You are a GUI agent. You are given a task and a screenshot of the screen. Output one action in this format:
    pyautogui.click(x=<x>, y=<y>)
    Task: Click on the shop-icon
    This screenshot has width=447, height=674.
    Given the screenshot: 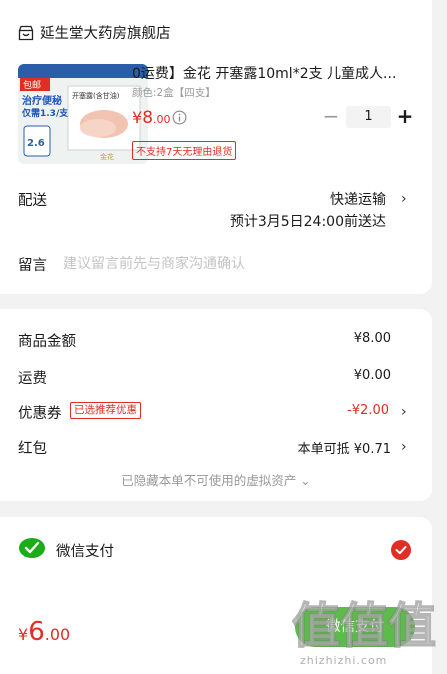 What is the action you would take?
    pyautogui.click(x=26, y=32)
    